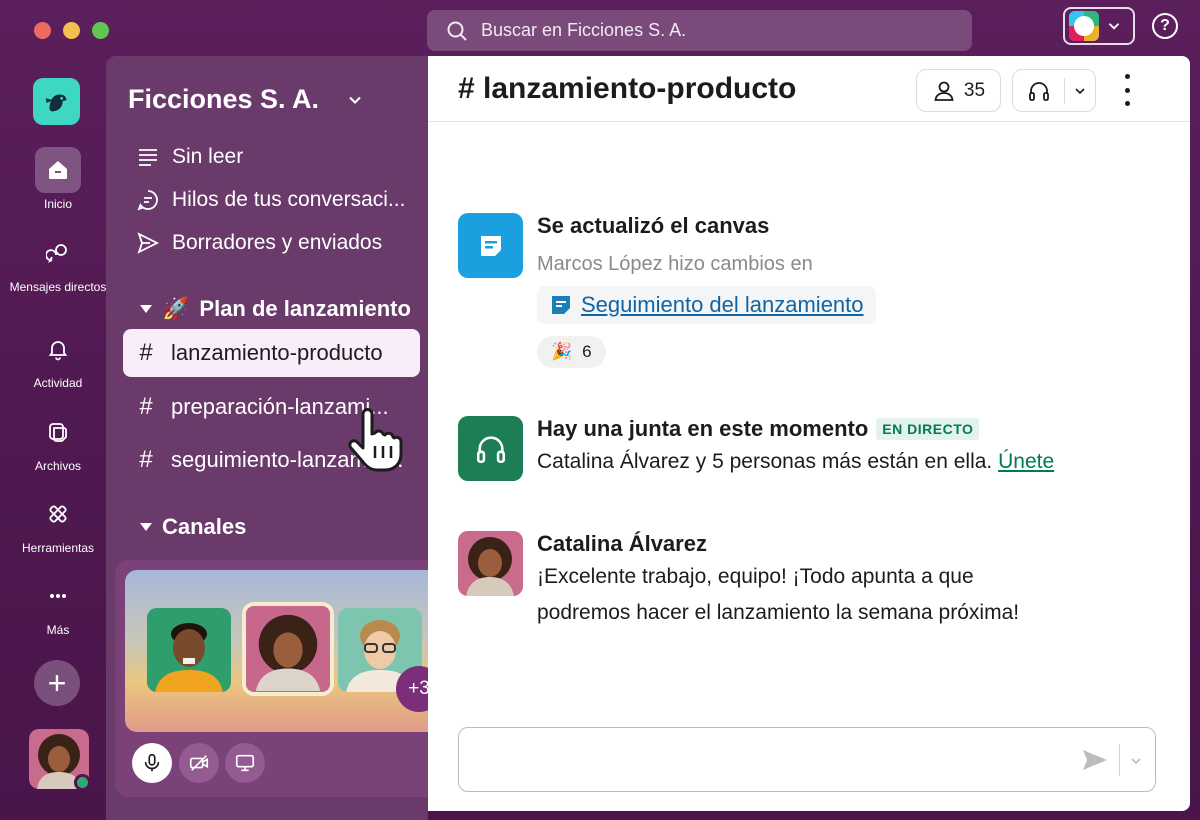  What do you see at coordinates (58, 287) in the screenshot?
I see `rail-label: Mensajes directos` at bounding box center [58, 287].